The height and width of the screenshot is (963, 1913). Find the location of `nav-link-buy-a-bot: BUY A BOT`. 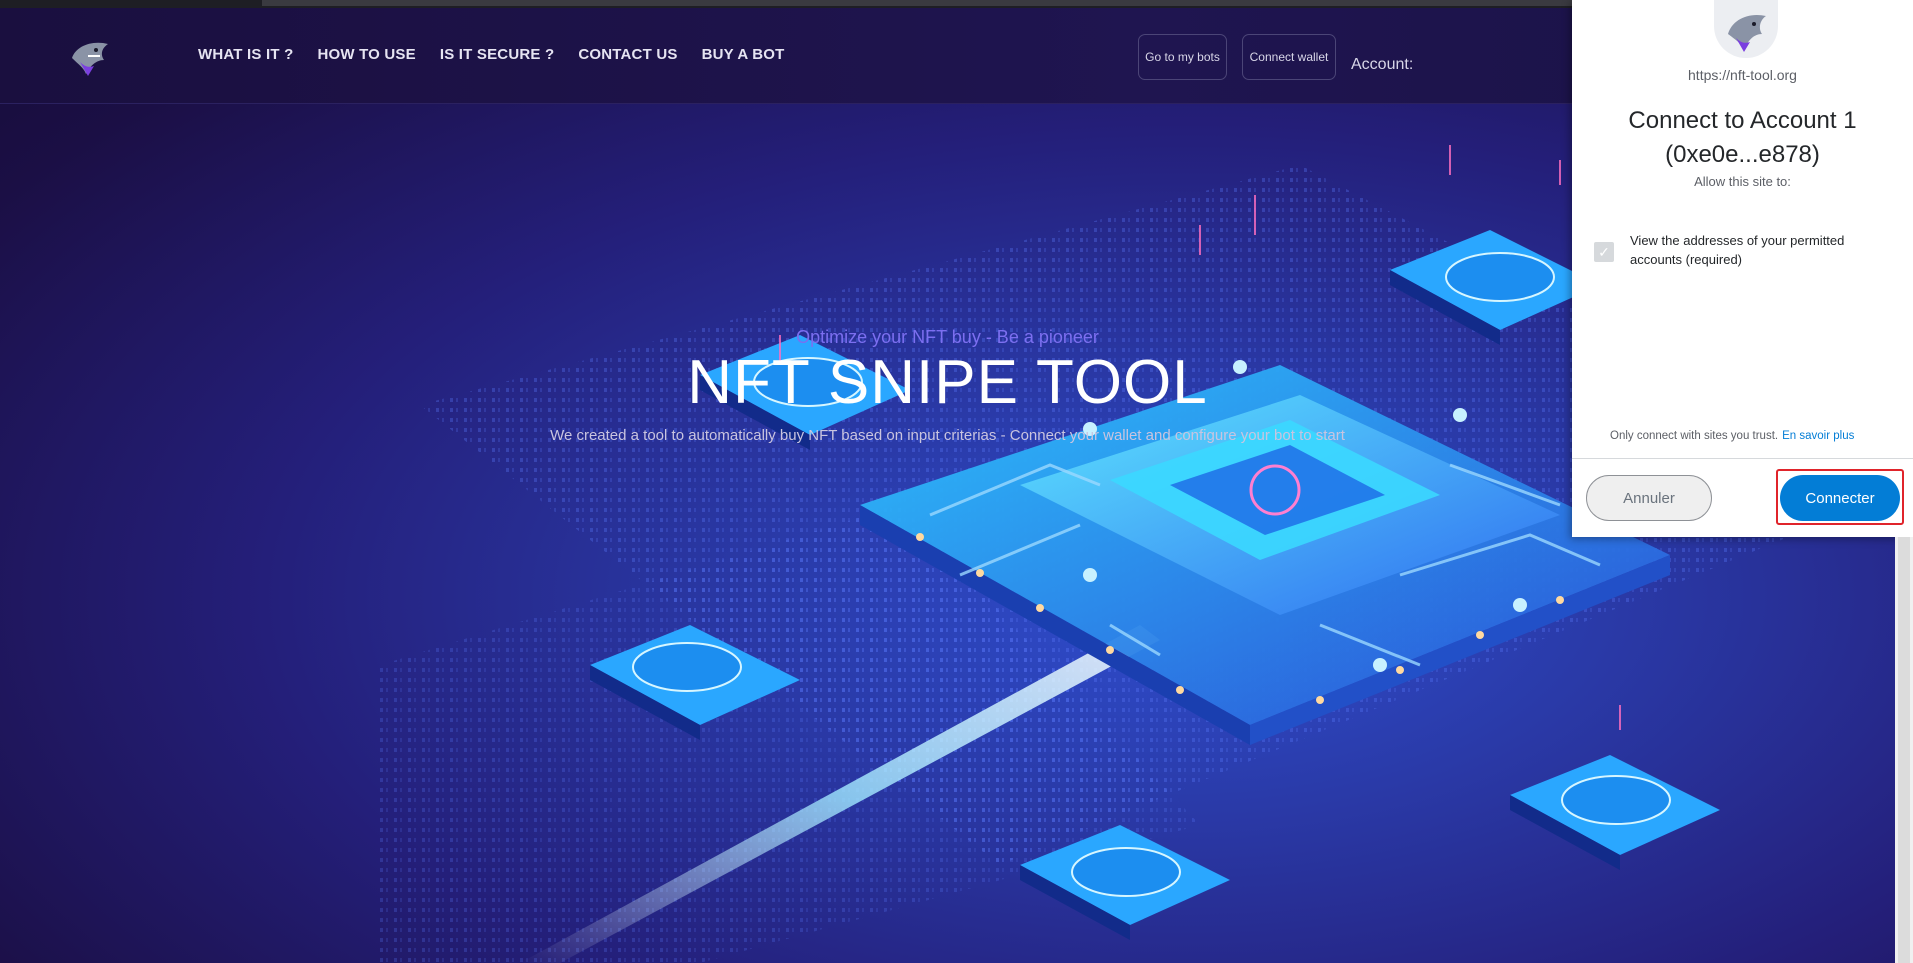

nav-link-buy-a-bot: BUY A BOT is located at coordinates (743, 54).